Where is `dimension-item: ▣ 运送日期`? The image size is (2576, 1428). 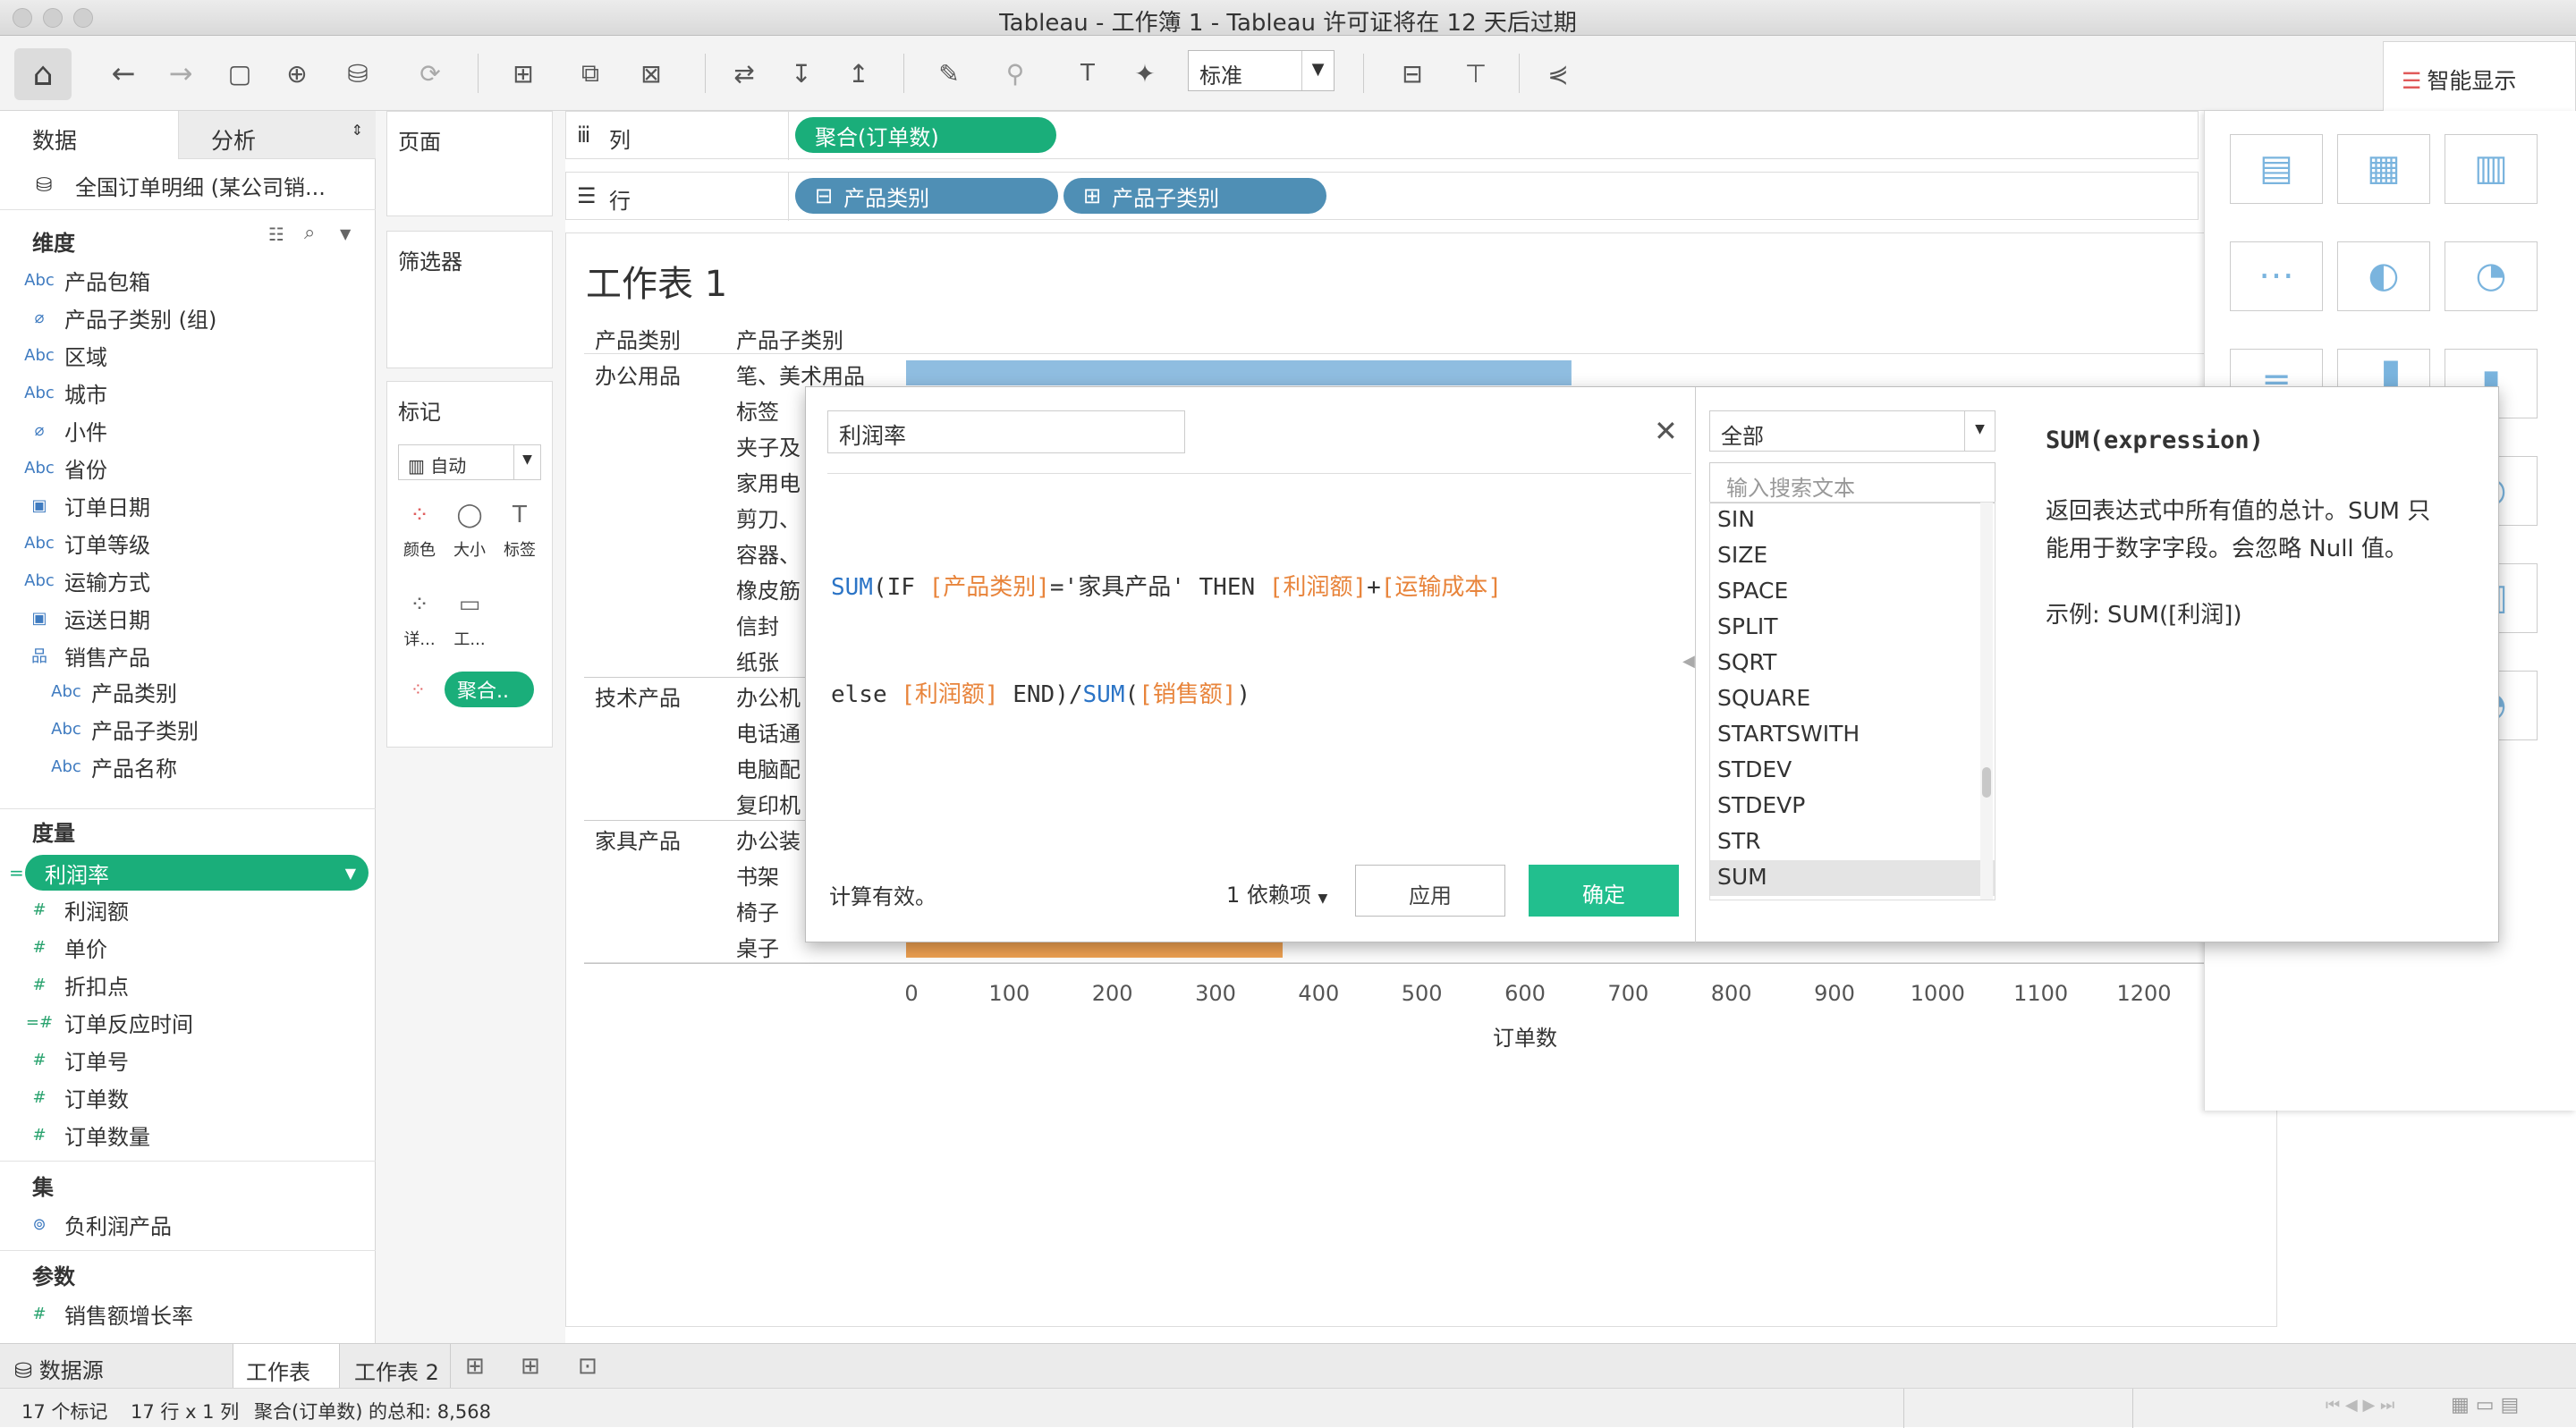
dimension-item: ▣ 运送日期 is located at coordinates (193, 618).